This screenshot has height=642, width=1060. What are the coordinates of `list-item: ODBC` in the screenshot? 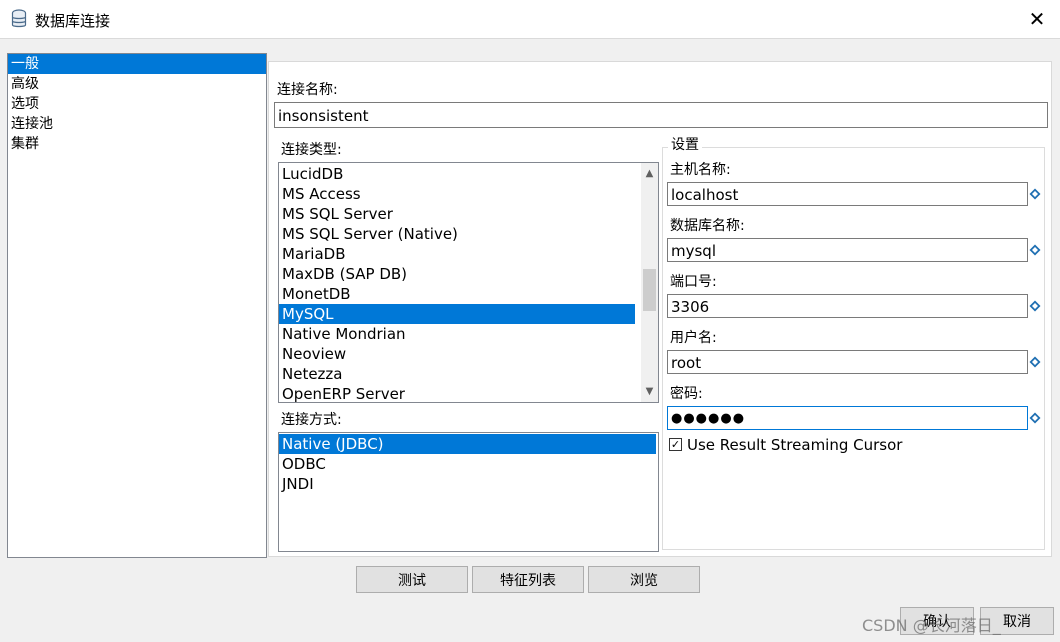 It's located at (467, 464).